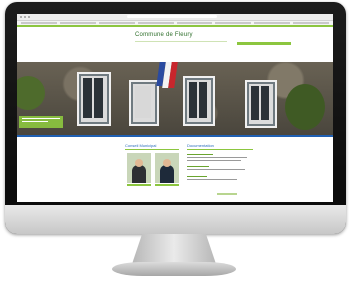  I want to click on hero-caption-box, so click(41, 122).